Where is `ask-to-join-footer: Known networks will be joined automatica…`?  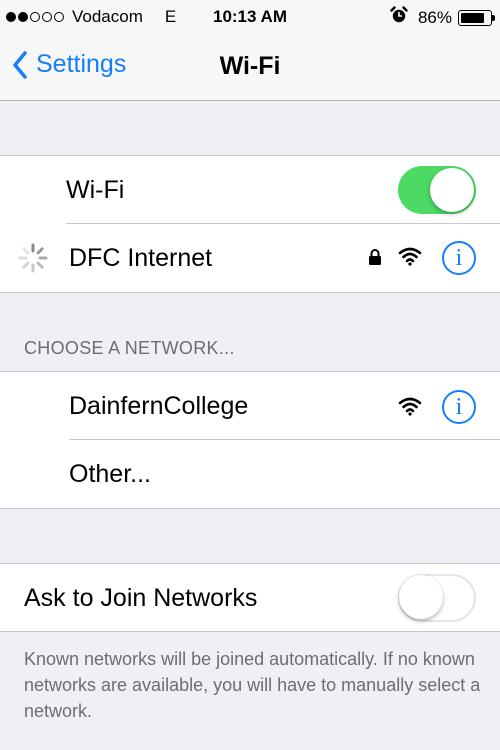
ask-to-join-footer: Known networks will be joined automatica… is located at coordinates (252, 685).